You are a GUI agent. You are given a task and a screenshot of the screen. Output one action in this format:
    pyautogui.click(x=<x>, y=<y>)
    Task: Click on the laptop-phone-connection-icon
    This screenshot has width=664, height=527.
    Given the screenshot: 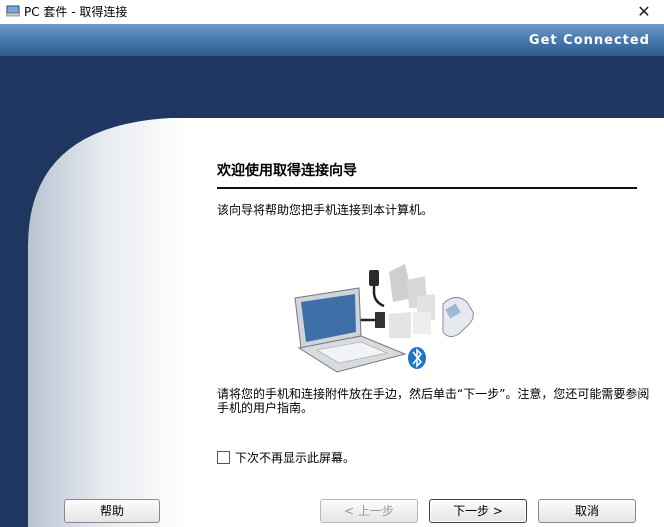 What is the action you would take?
    pyautogui.click(x=384, y=318)
    